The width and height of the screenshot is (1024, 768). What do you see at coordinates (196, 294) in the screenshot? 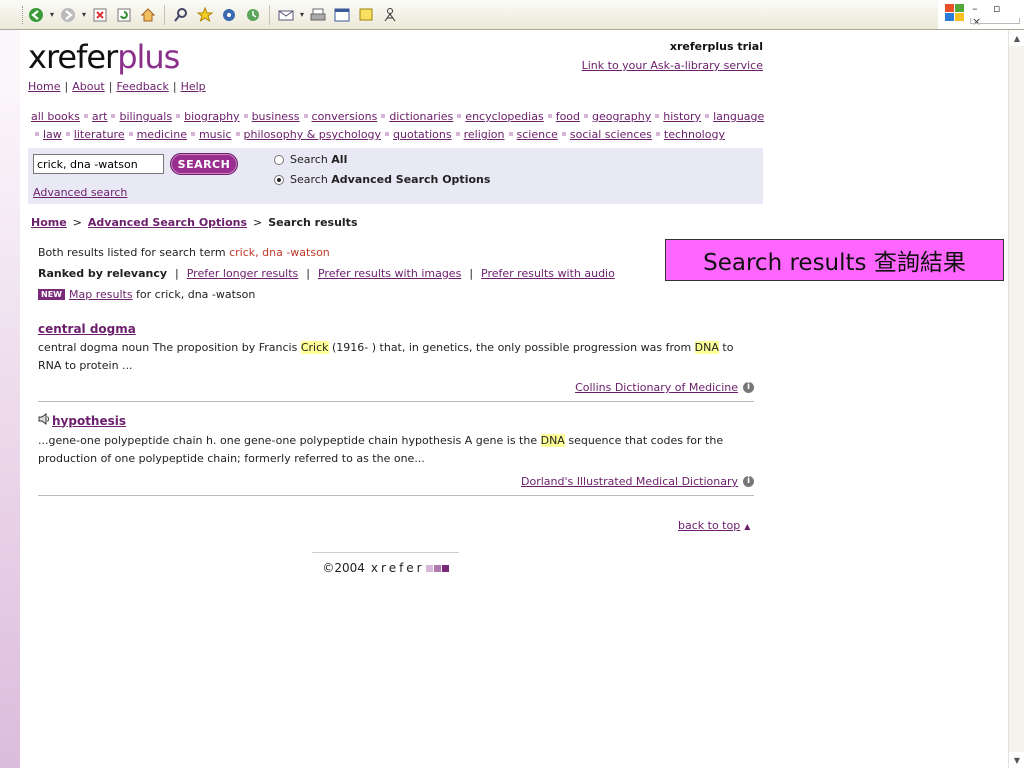
I see `map-results-suffix: for crick, dna -watson` at bounding box center [196, 294].